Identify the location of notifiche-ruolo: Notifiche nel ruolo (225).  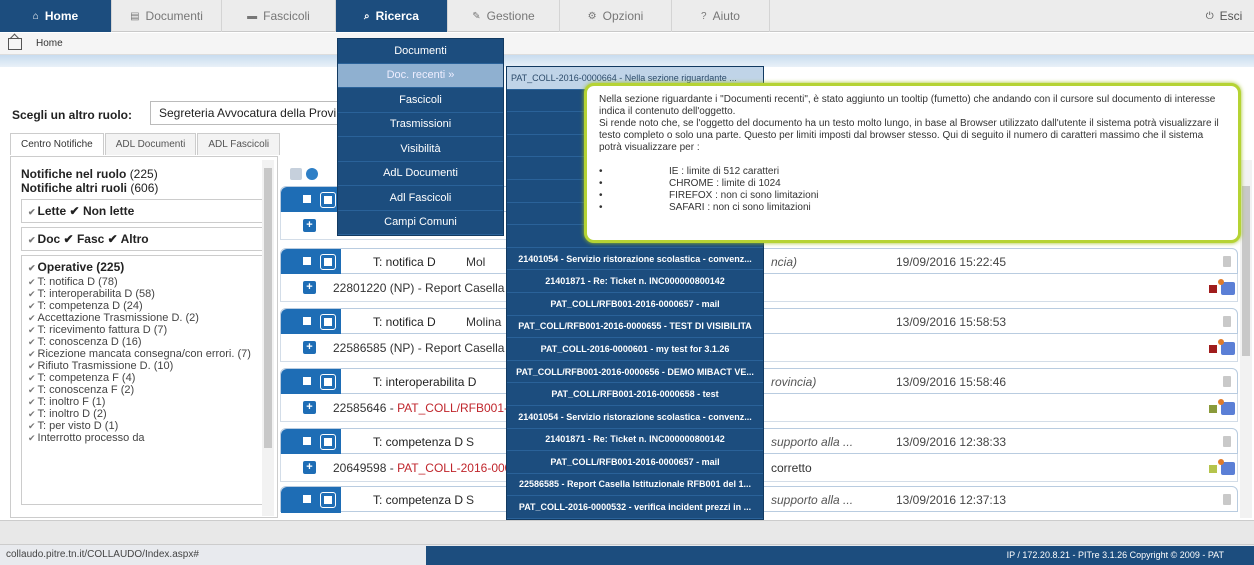
(149, 174).